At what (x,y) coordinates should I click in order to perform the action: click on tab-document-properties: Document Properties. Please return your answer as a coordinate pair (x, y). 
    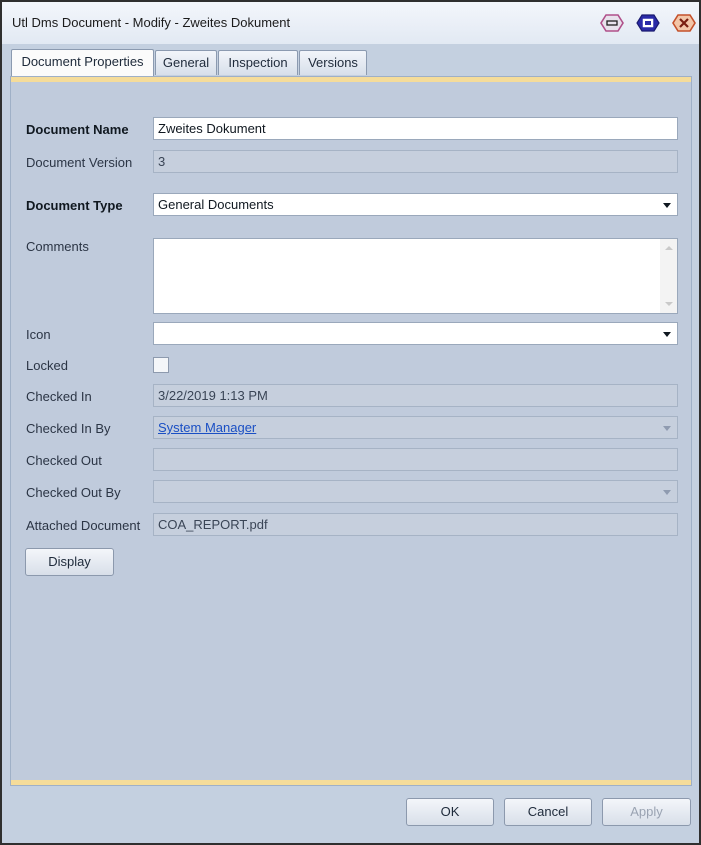
    Looking at the image, I should click on (82, 62).